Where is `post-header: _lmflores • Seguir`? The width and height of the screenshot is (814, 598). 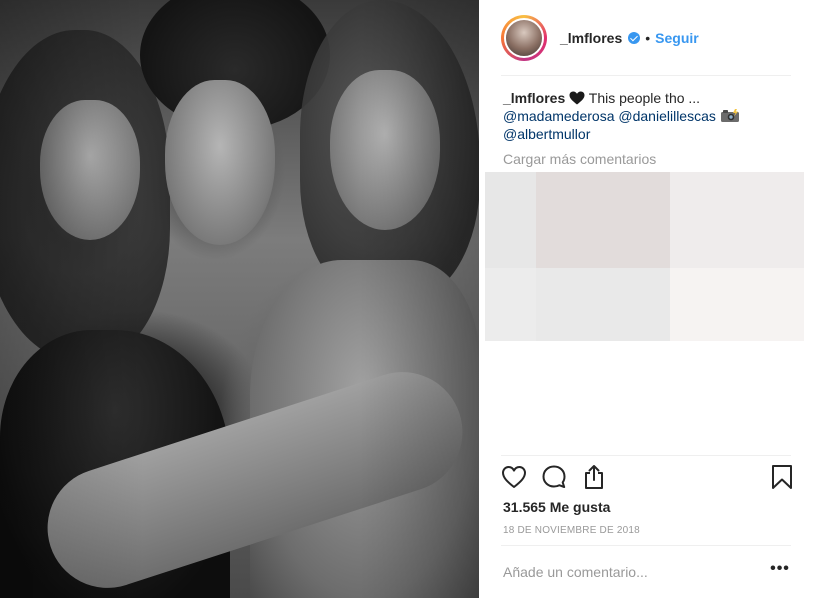
post-header: _lmflores • Seguir is located at coordinates (646, 38).